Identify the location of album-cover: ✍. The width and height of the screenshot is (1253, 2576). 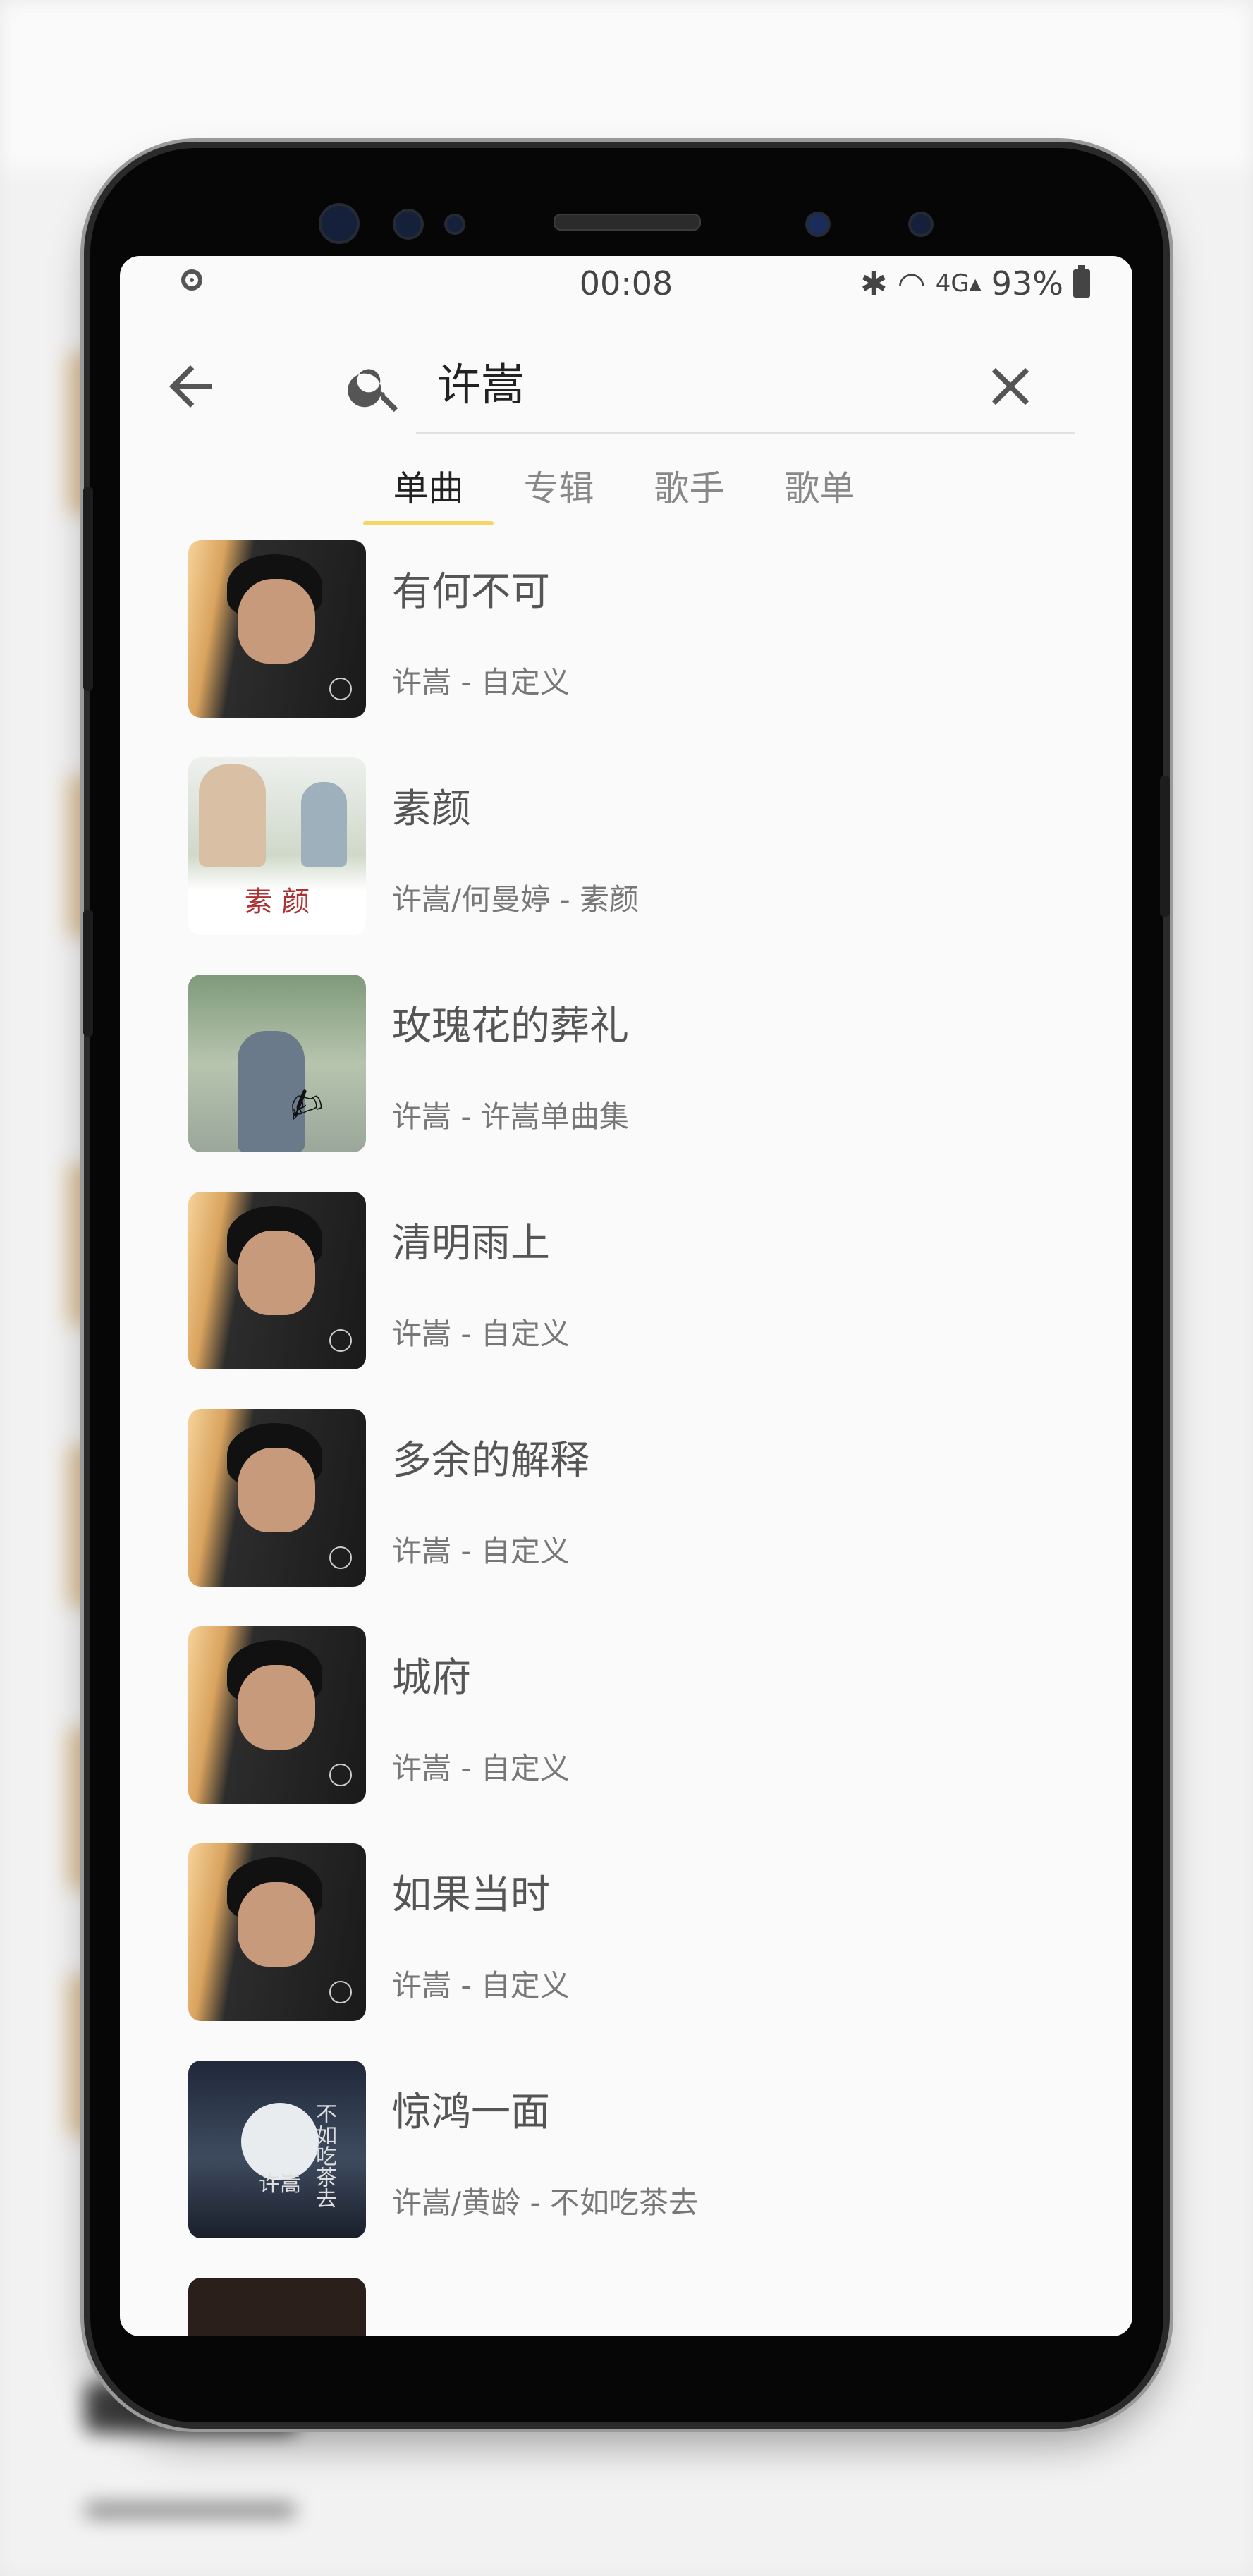
(277, 1063).